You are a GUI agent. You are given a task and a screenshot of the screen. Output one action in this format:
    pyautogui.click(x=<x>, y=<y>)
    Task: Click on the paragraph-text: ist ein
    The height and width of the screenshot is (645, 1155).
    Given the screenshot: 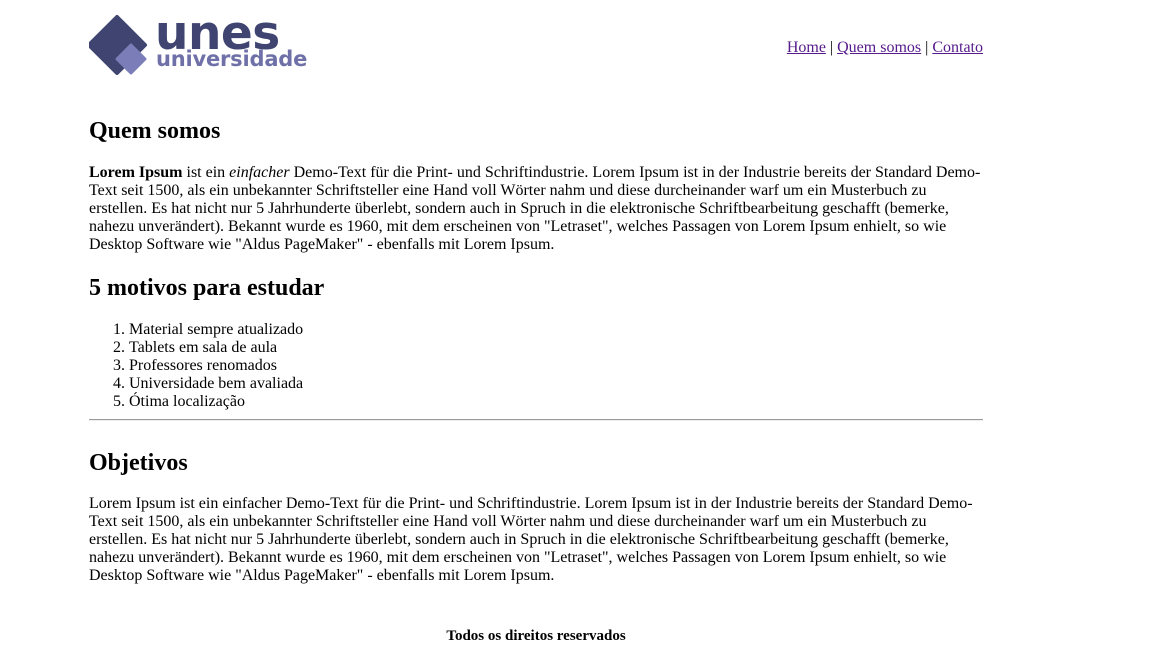 What is the action you would take?
    pyautogui.click(x=206, y=172)
    